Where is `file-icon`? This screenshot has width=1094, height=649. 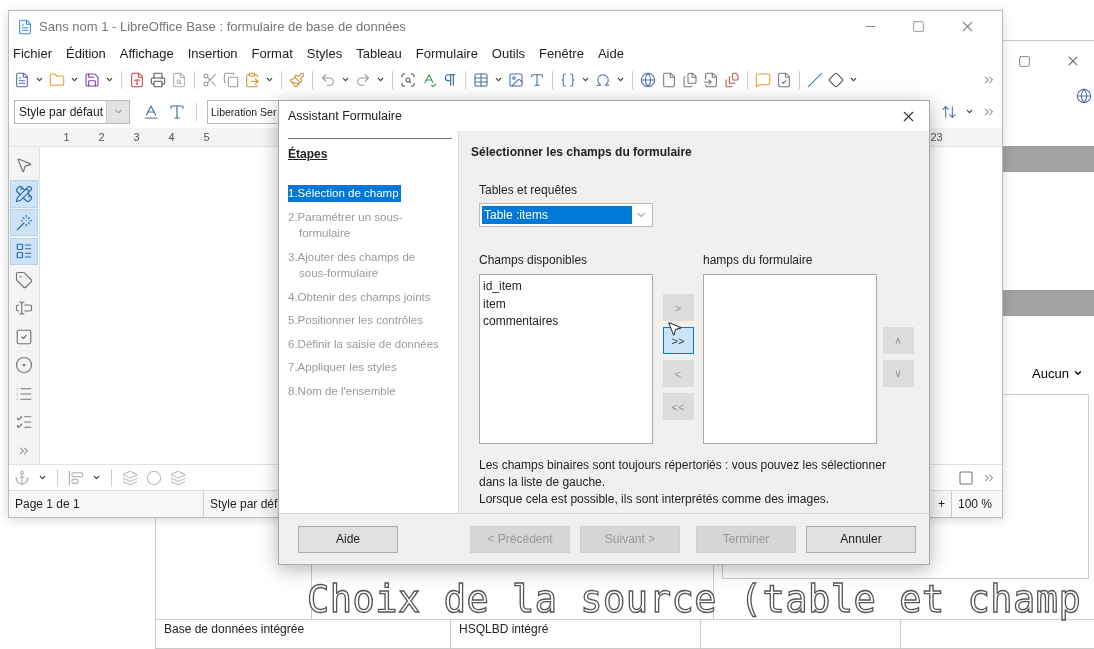 file-icon is located at coordinates (137, 79).